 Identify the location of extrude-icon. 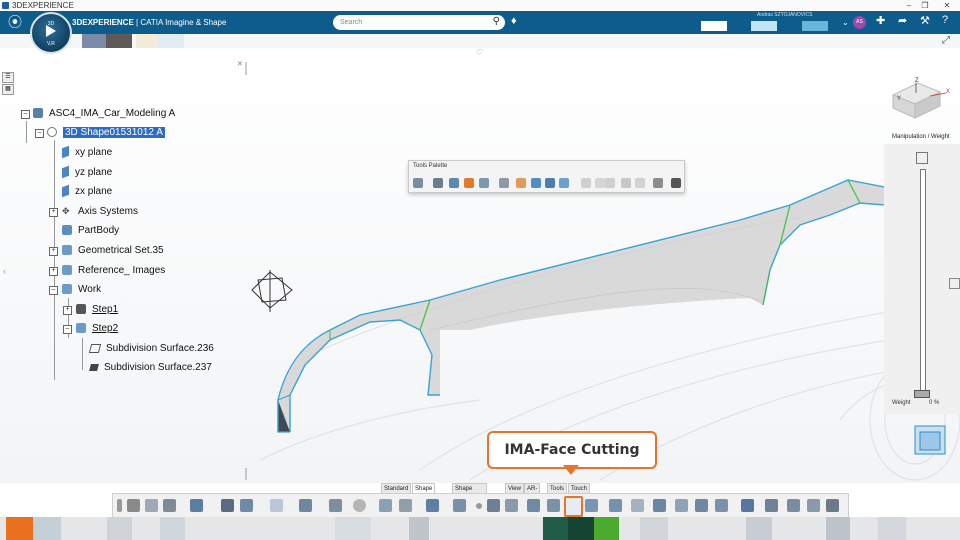
(511, 505).